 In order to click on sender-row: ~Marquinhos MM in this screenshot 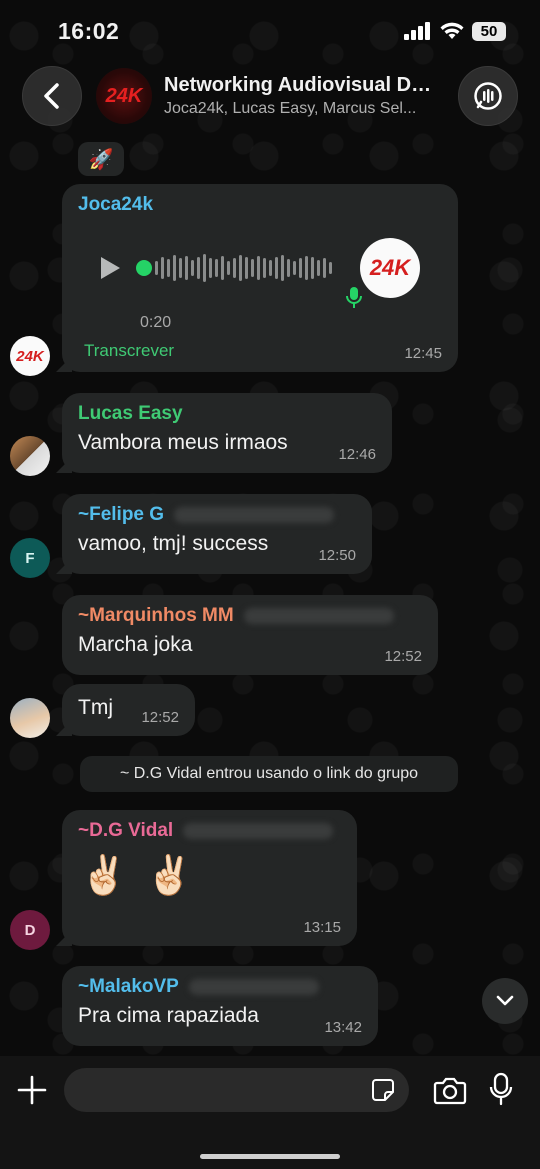, I will do `click(250, 616)`.